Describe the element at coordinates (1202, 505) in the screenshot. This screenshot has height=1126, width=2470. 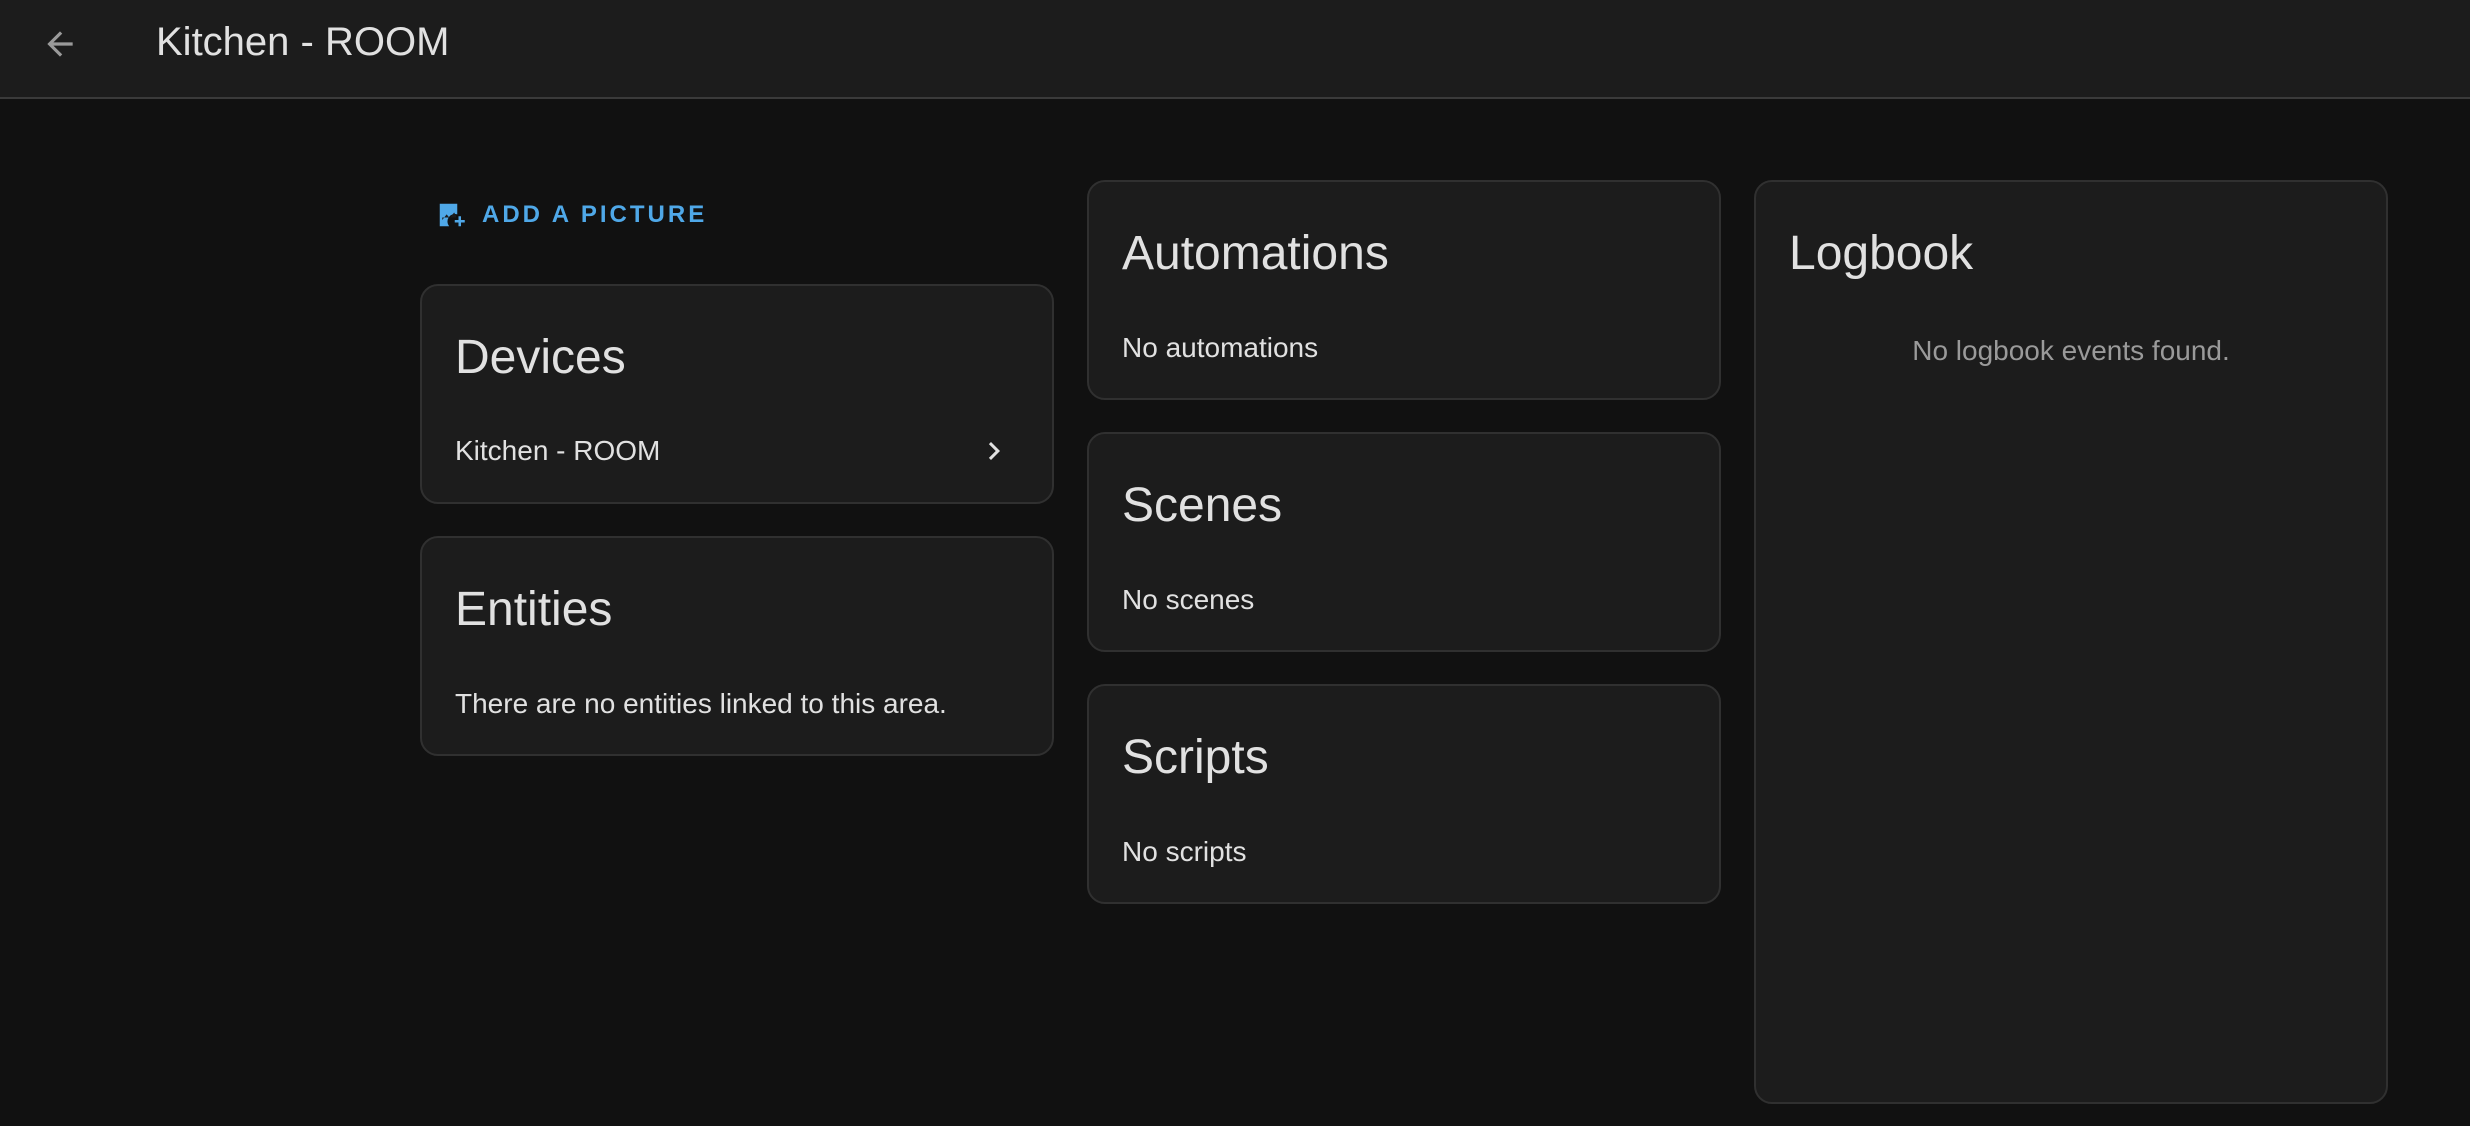
I see `scenes-card-title: Scenes` at that location.